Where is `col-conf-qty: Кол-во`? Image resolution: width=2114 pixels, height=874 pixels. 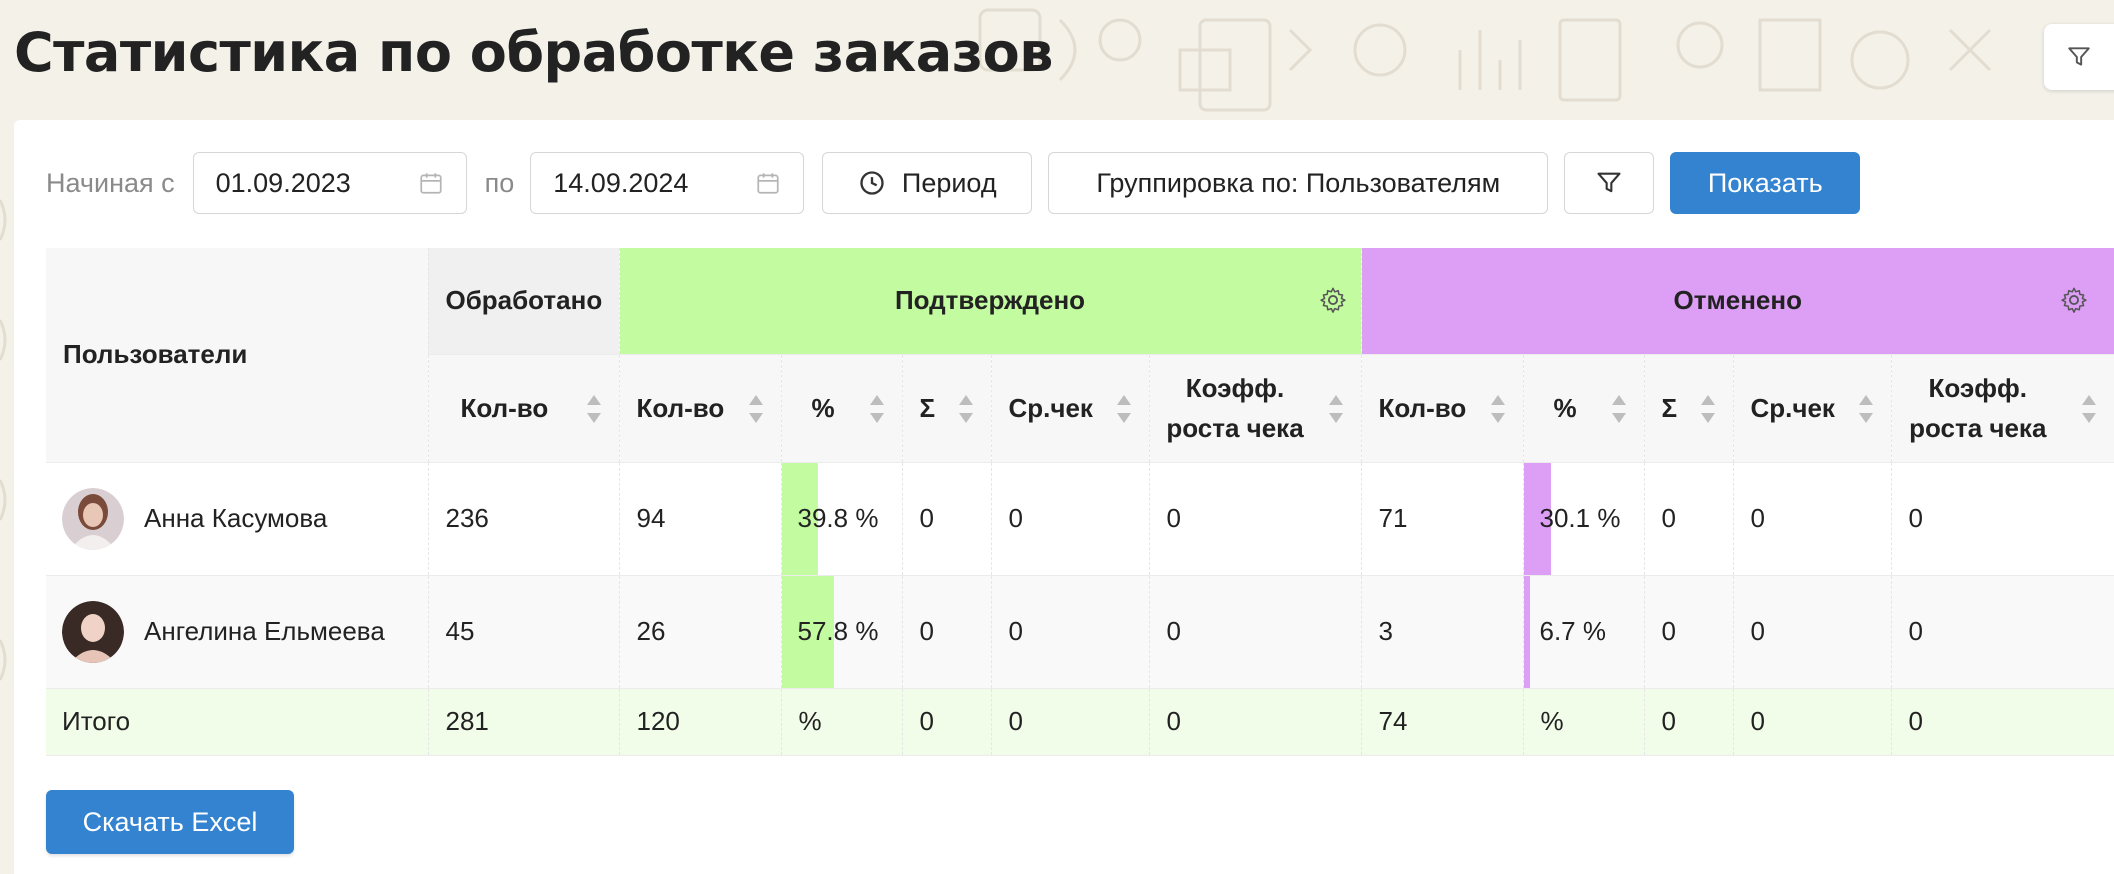 col-conf-qty: Кол-во is located at coordinates (699, 408).